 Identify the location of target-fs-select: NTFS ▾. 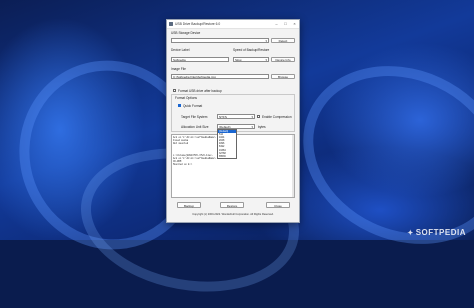
(236, 116).